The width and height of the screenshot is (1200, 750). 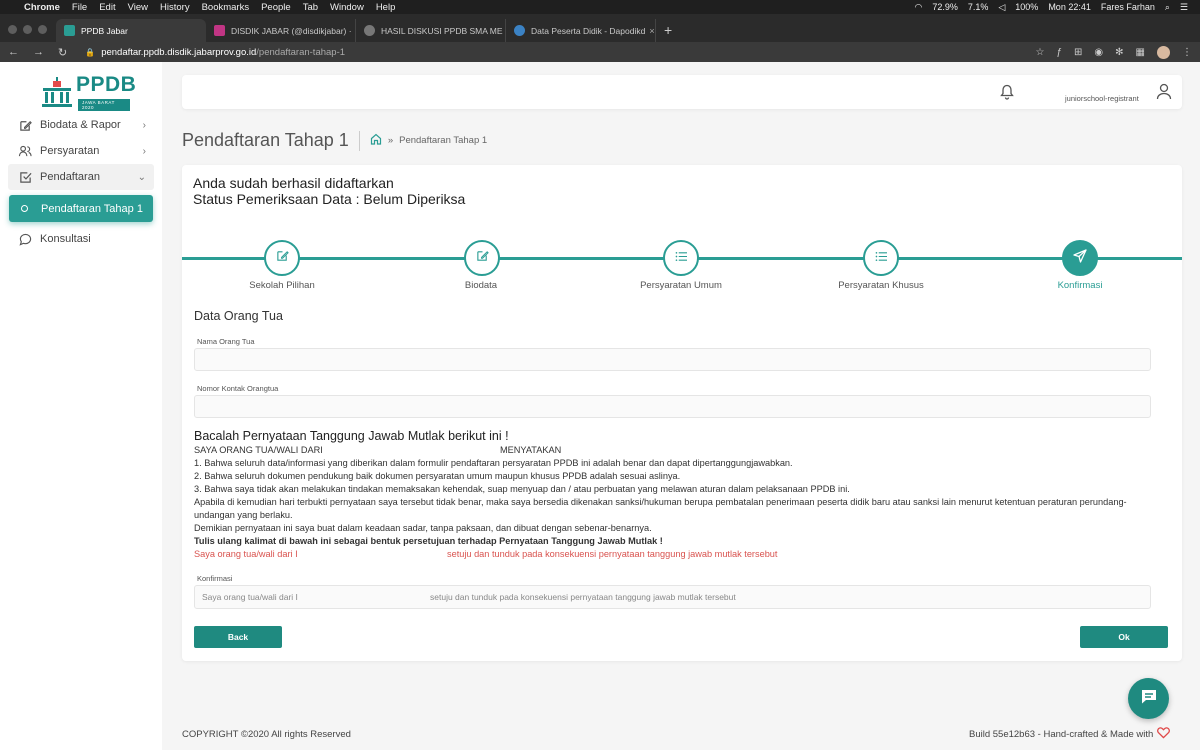 What do you see at coordinates (1080, 285) in the screenshot?
I see `step-label-konfirmasi: Konfirmasi` at bounding box center [1080, 285].